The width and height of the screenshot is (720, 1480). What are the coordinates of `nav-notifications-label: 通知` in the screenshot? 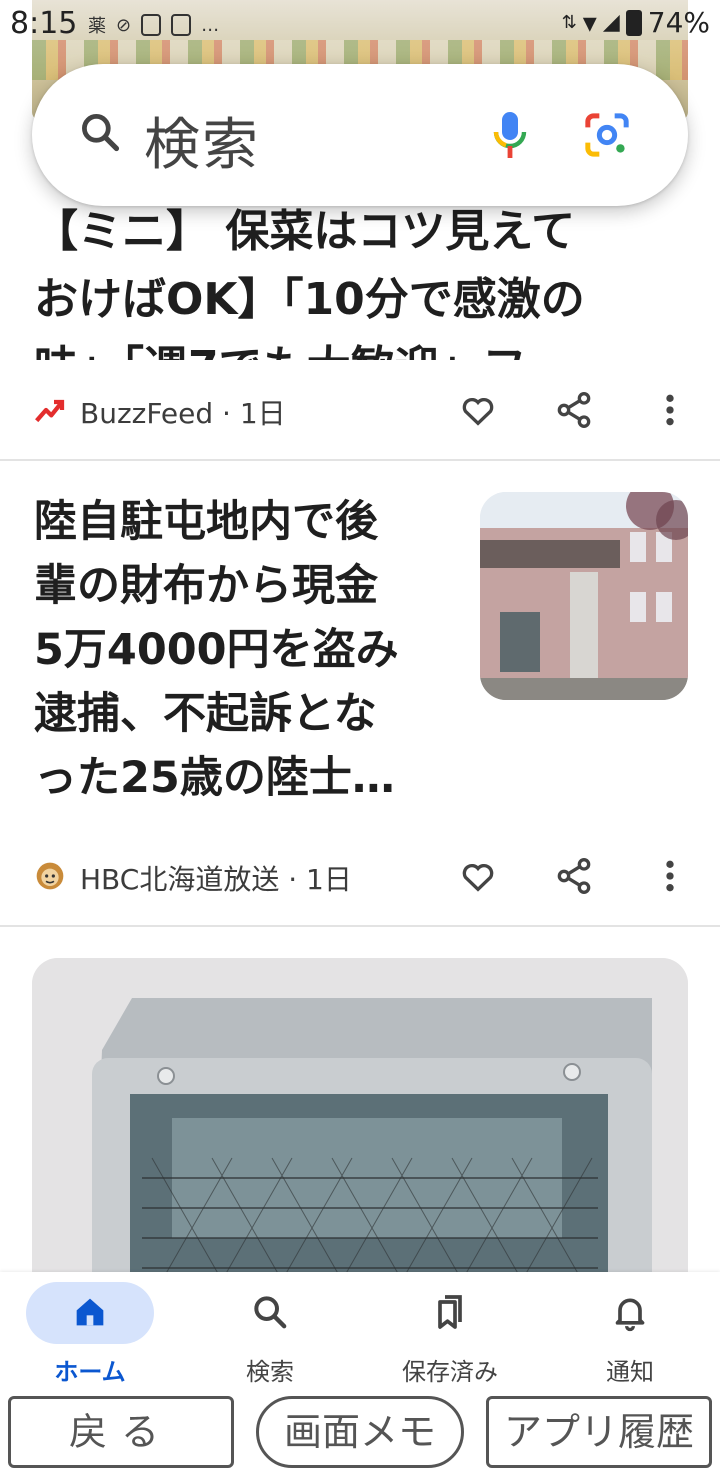 It's located at (630, 1372).